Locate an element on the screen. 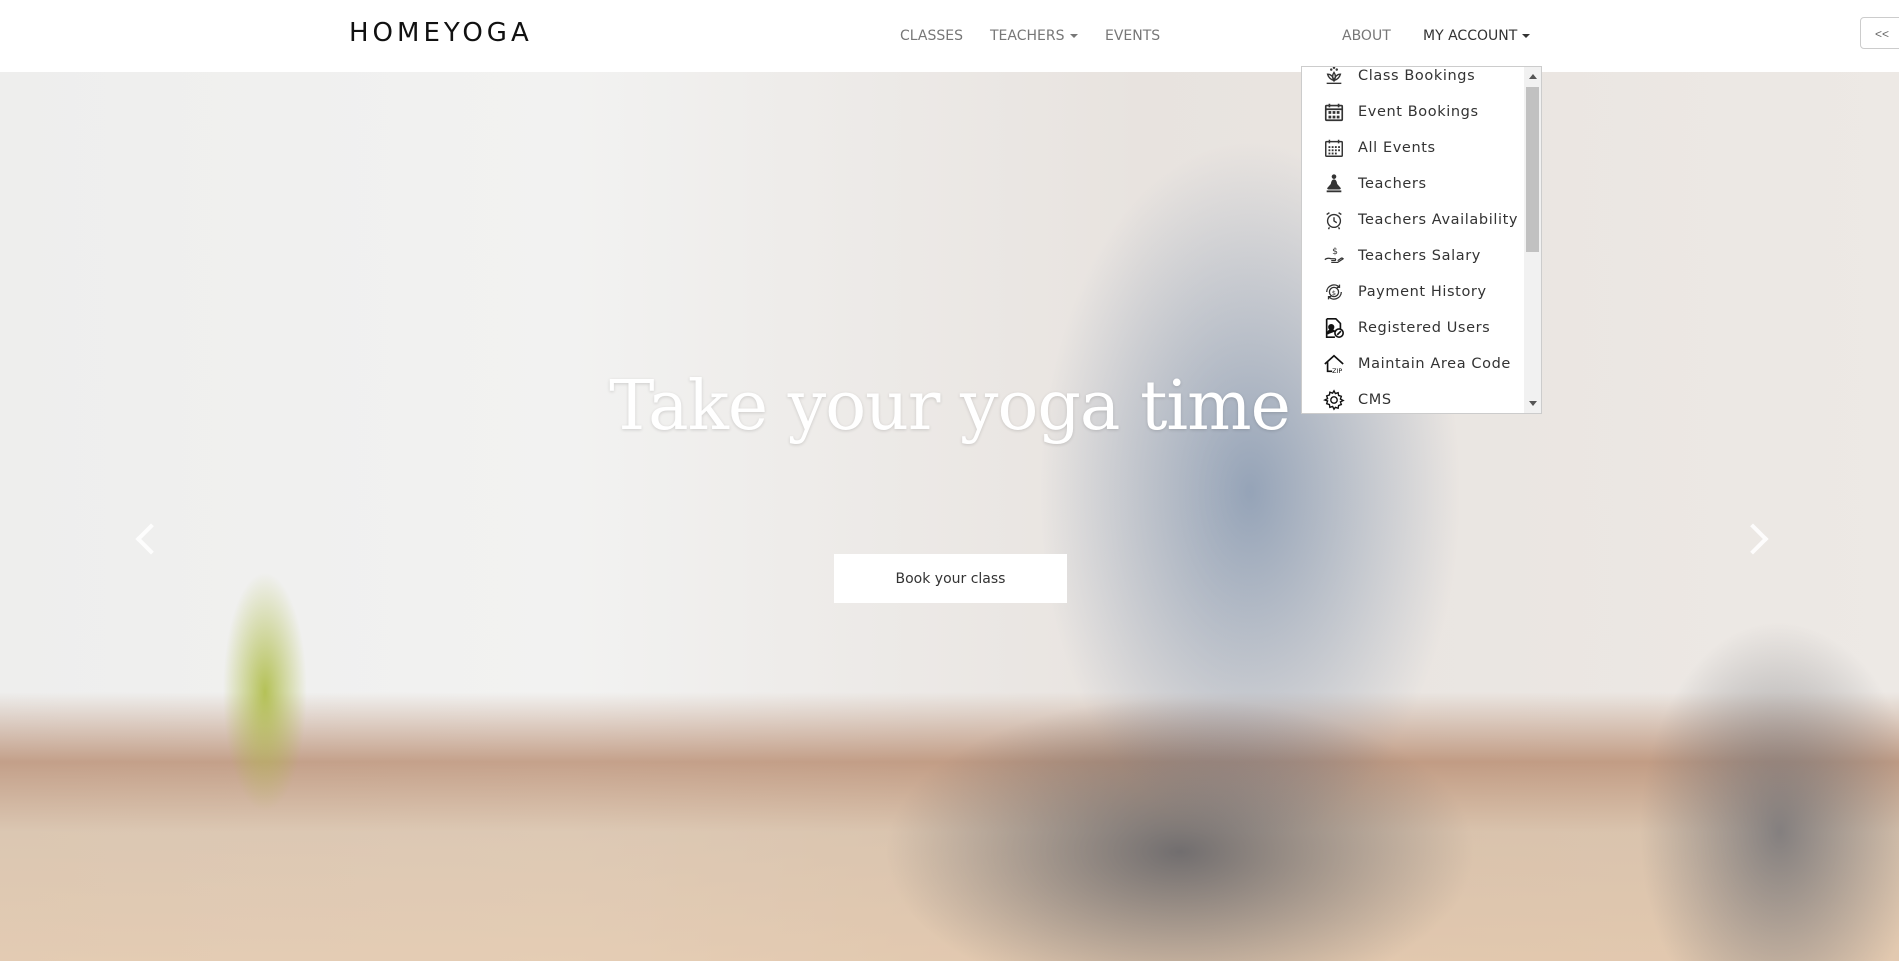 This screenshot has height=961, width=1899. nav-events: EVENTS is located at coordinates (1132, 36).